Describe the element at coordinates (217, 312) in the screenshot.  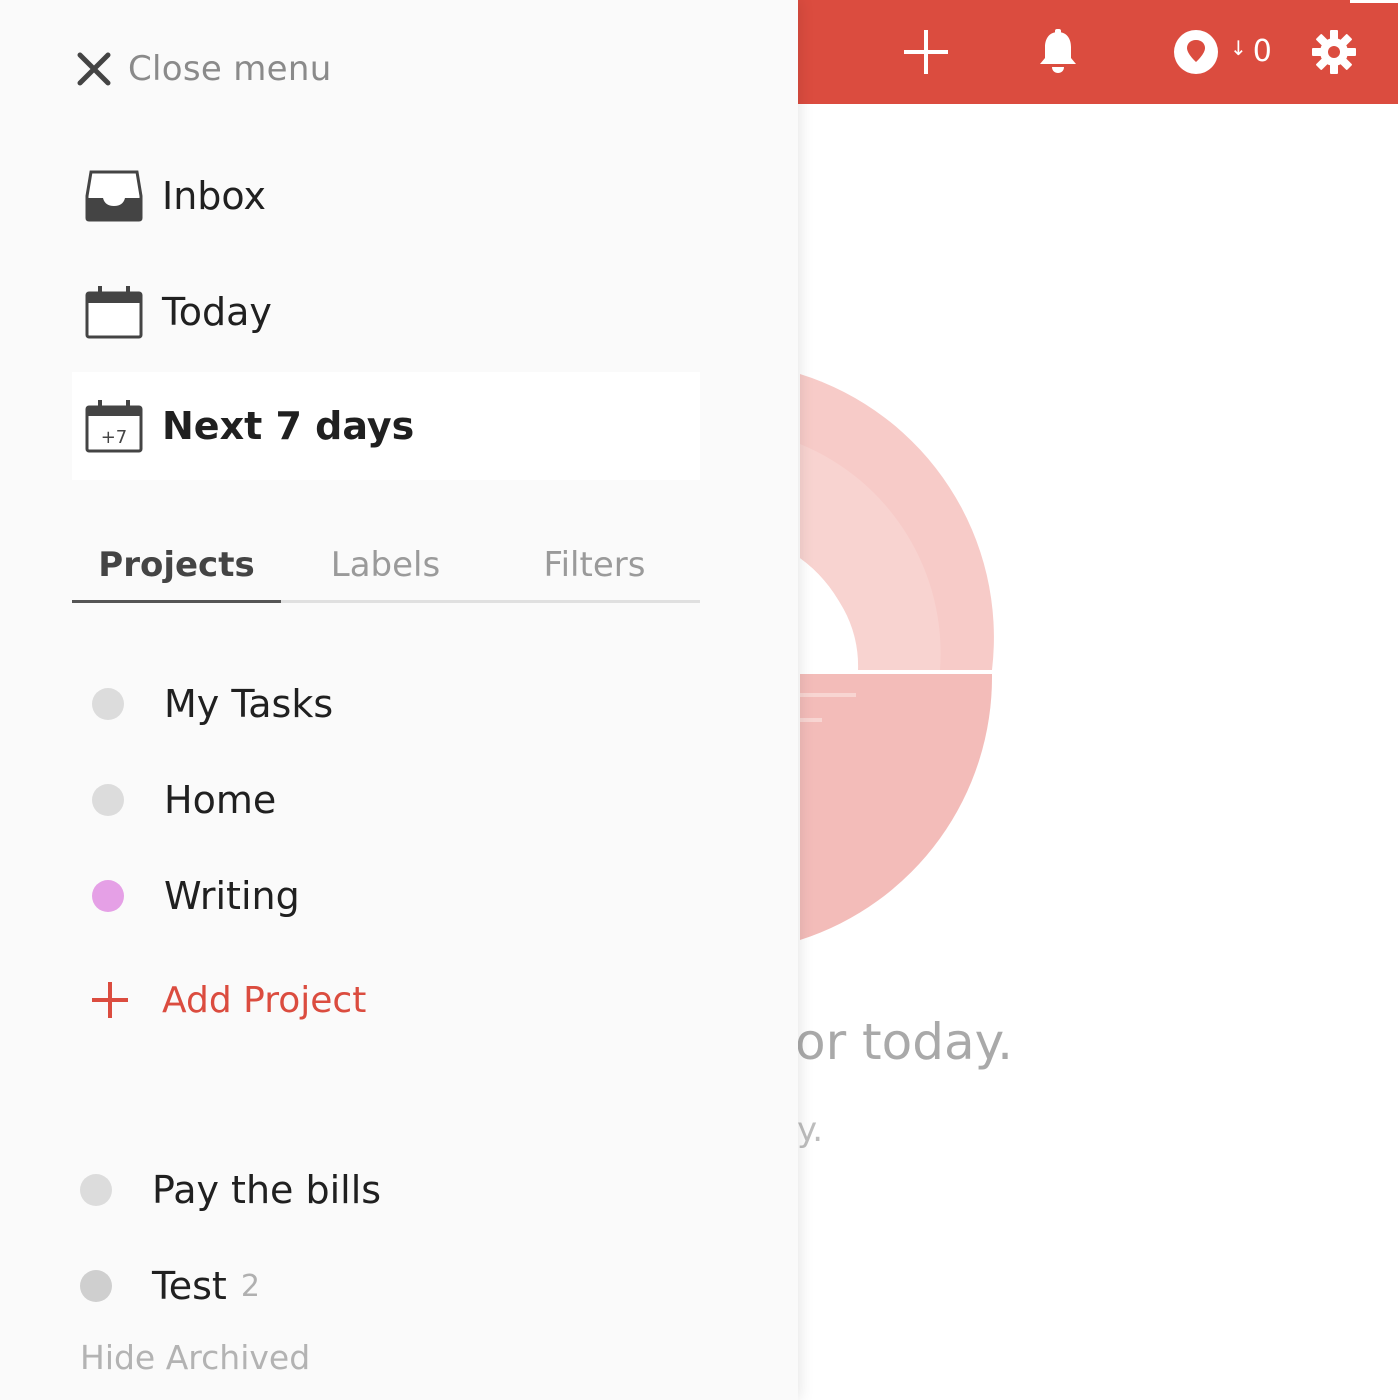
I see `nav-item-label: Today` at that location.